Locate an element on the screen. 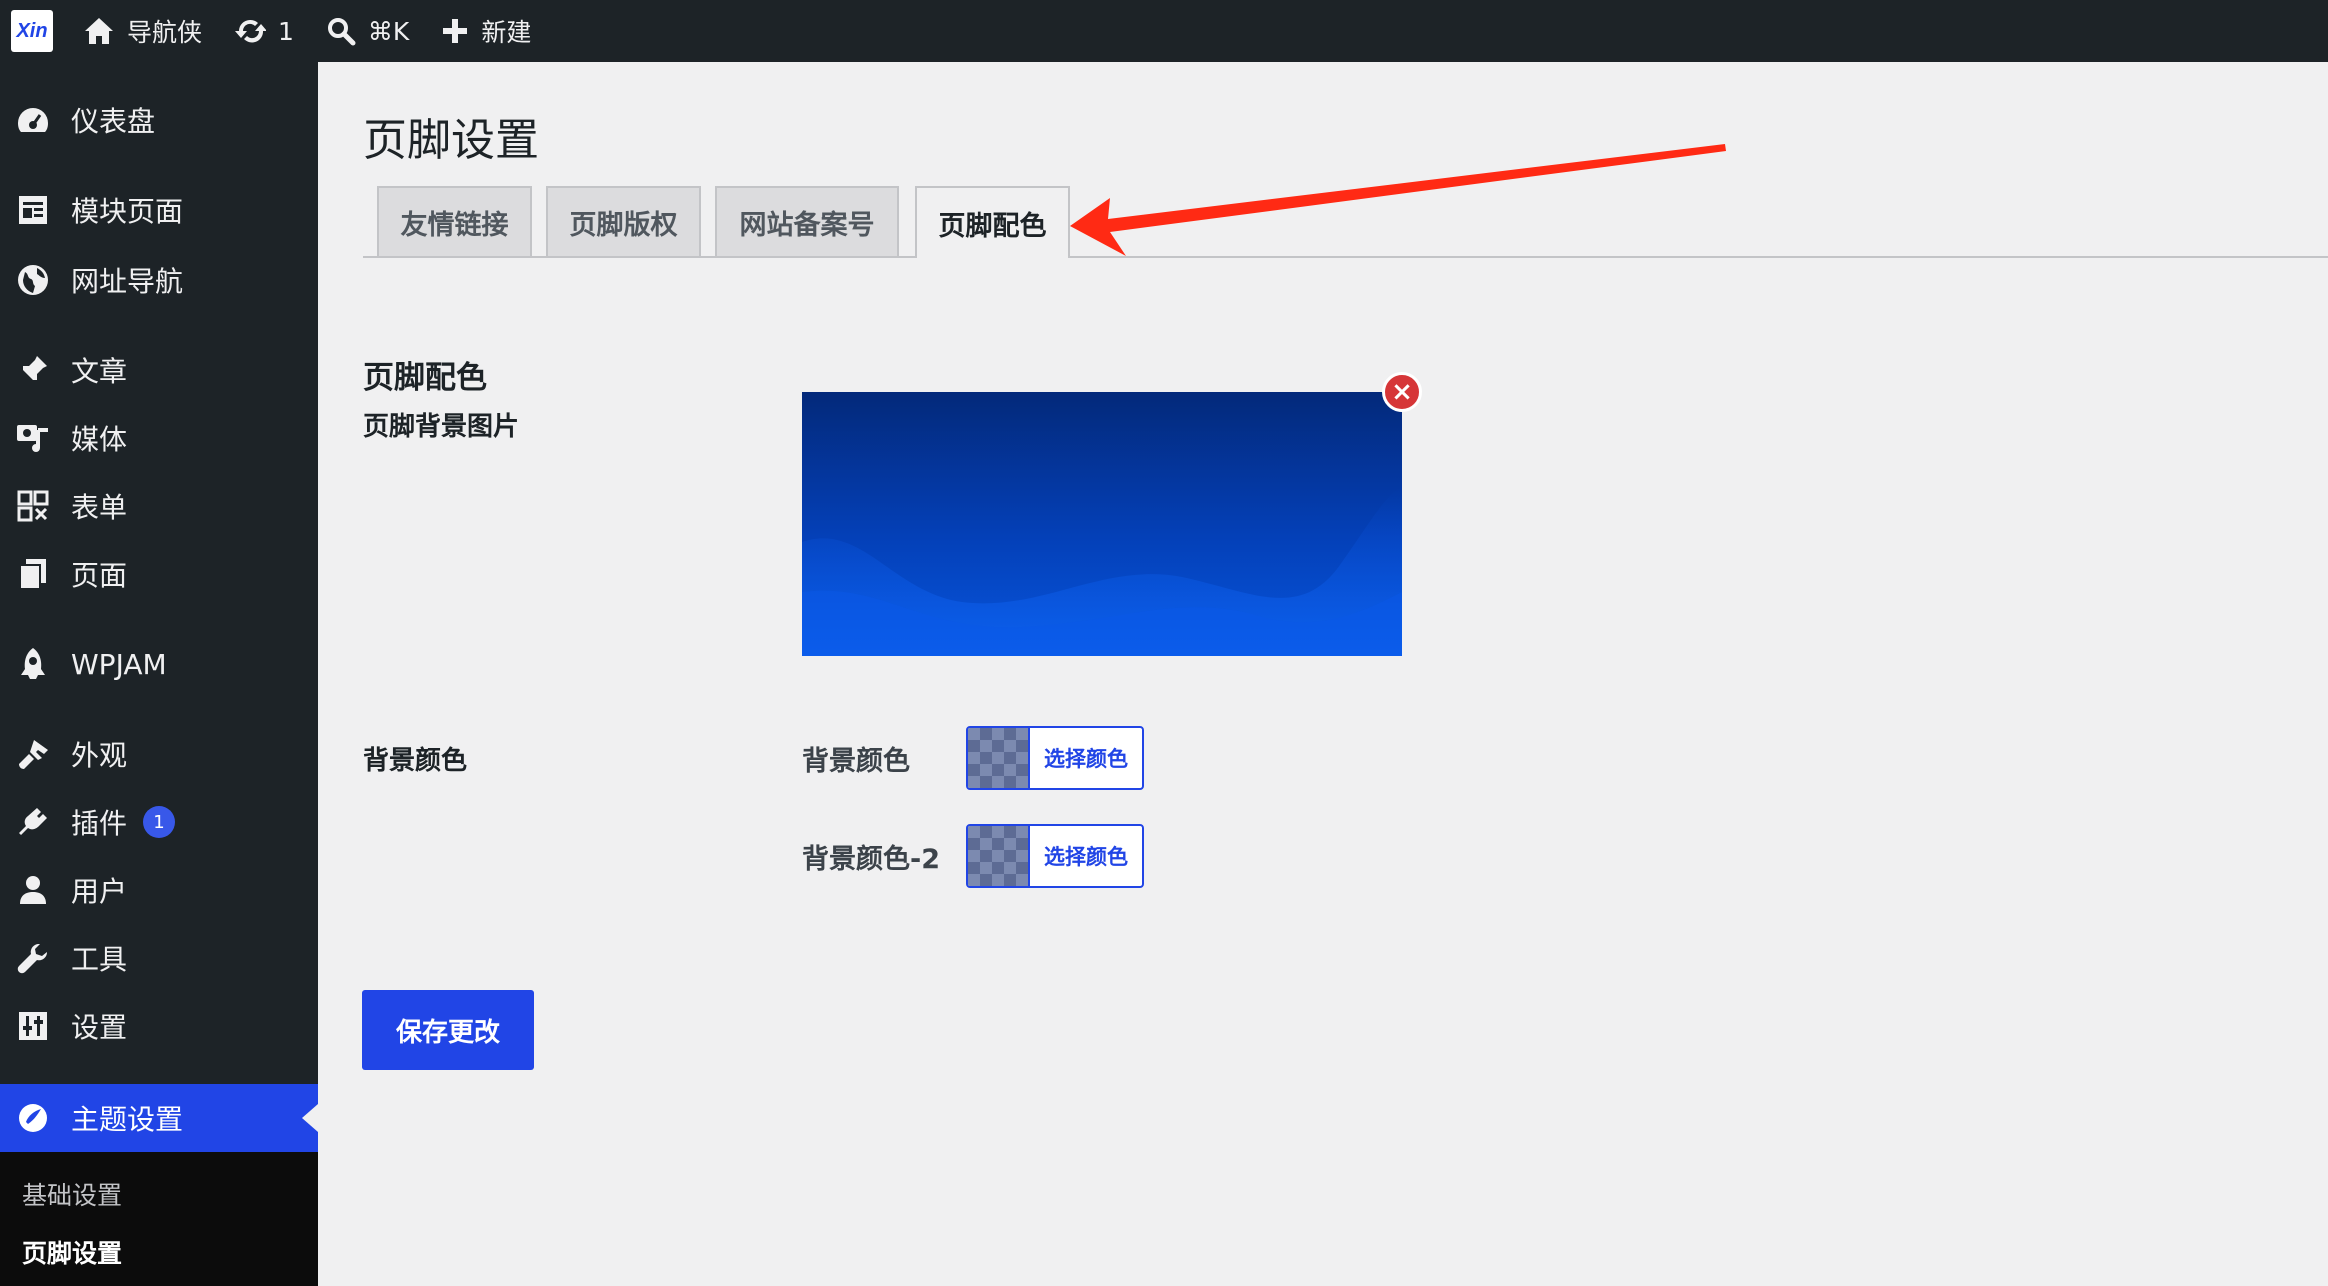 This screenshot has width=2328, height=1286. remove-image-button: × is located at coordinates (1402, 392).